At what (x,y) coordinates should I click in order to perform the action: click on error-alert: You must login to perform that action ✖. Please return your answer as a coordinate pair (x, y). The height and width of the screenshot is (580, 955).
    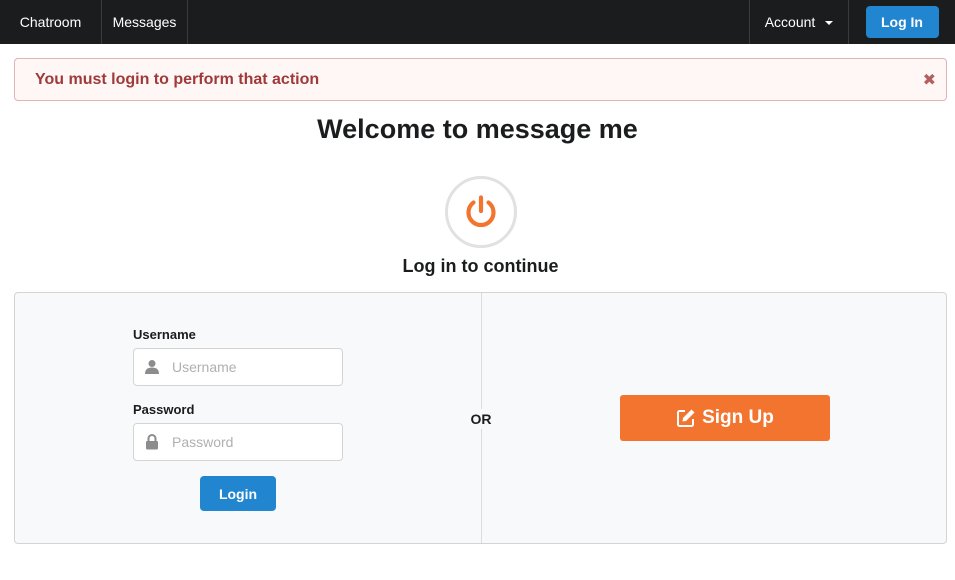
    Looking at the image, I should click on (480, 79).